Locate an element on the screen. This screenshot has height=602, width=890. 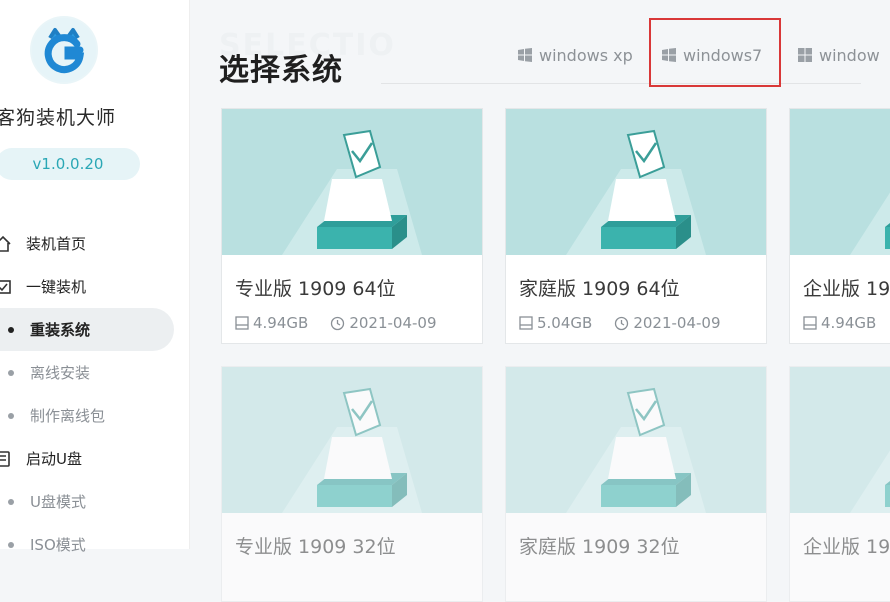
card-size: 5.04GB is located at coordinates (565, 323).